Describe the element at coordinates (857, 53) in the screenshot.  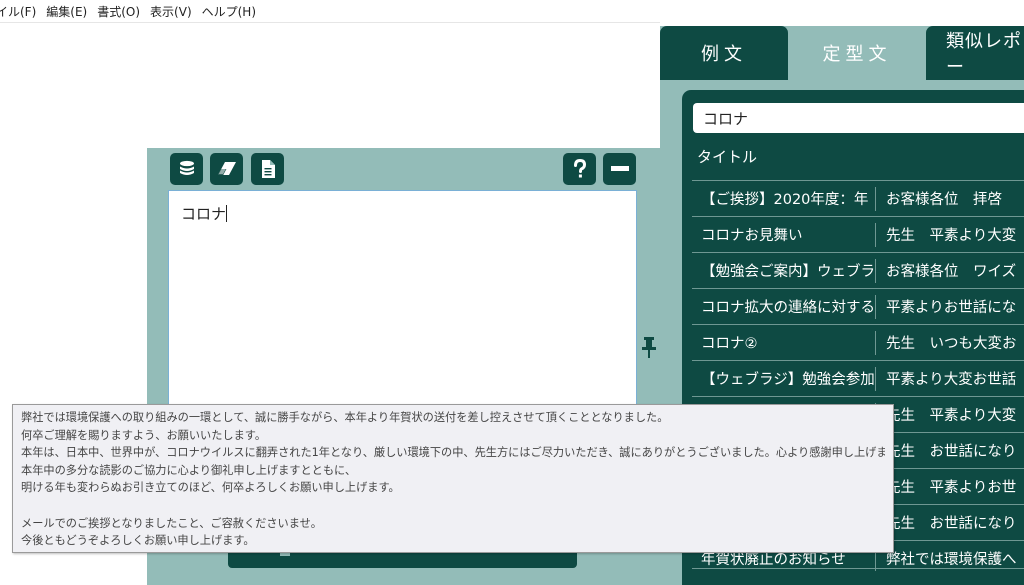
I see `tab-fixed-phrases: 定型文` at that location.